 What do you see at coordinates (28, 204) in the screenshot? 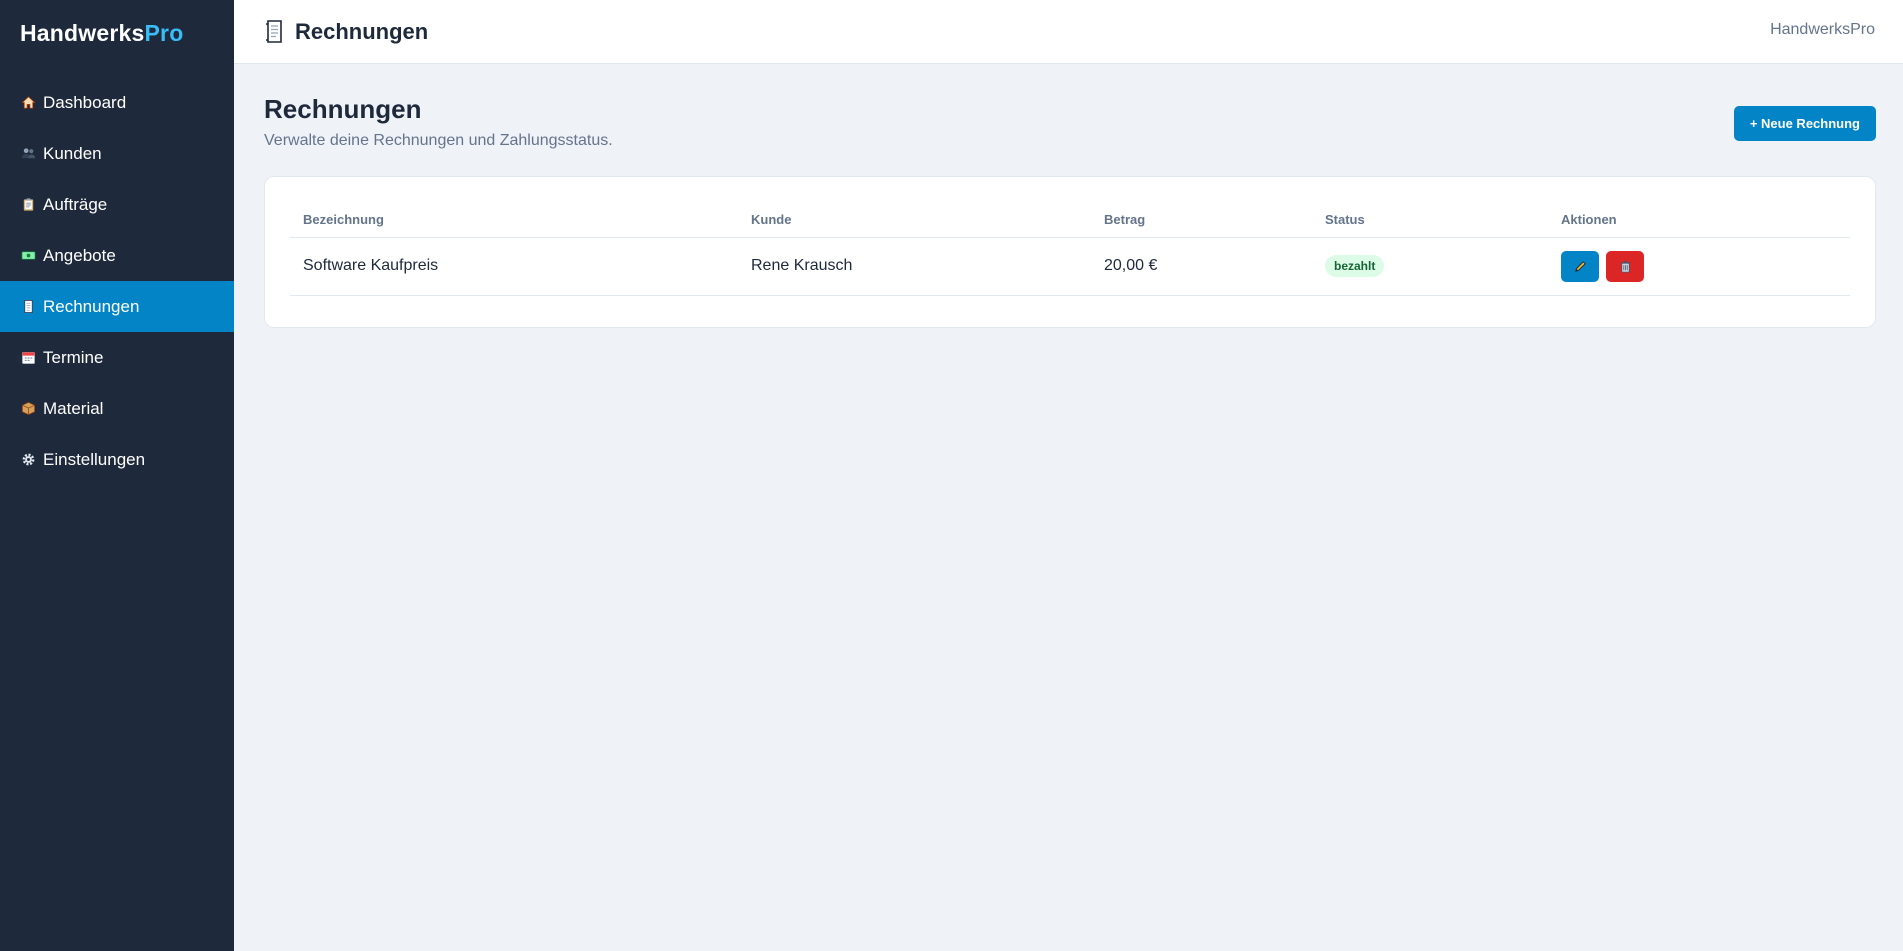
I see `clipboard-icon` at bounding box center [28, 204].